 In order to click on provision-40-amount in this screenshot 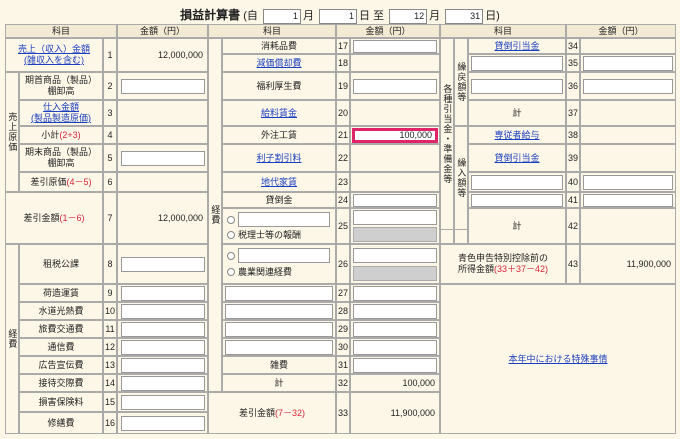, I will do `click(628, 182)`.